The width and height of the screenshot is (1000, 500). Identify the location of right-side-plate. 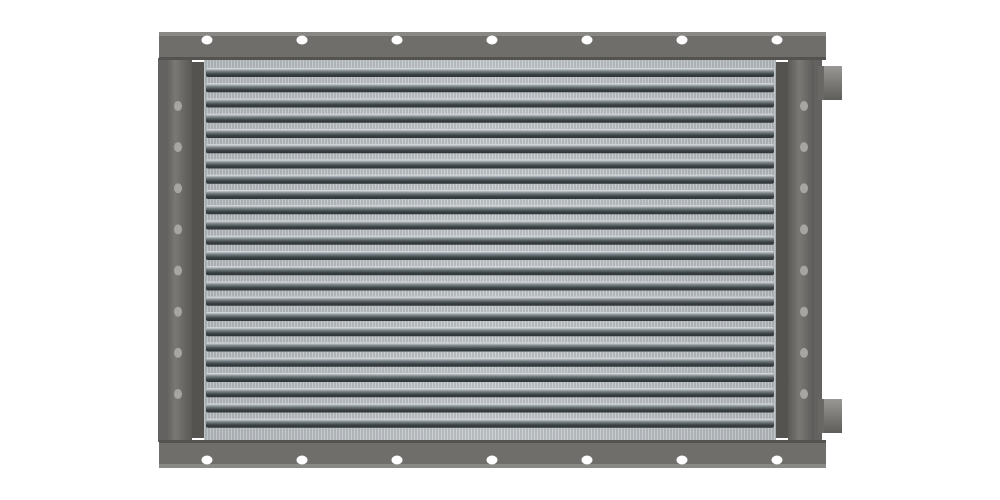
(799, 250).